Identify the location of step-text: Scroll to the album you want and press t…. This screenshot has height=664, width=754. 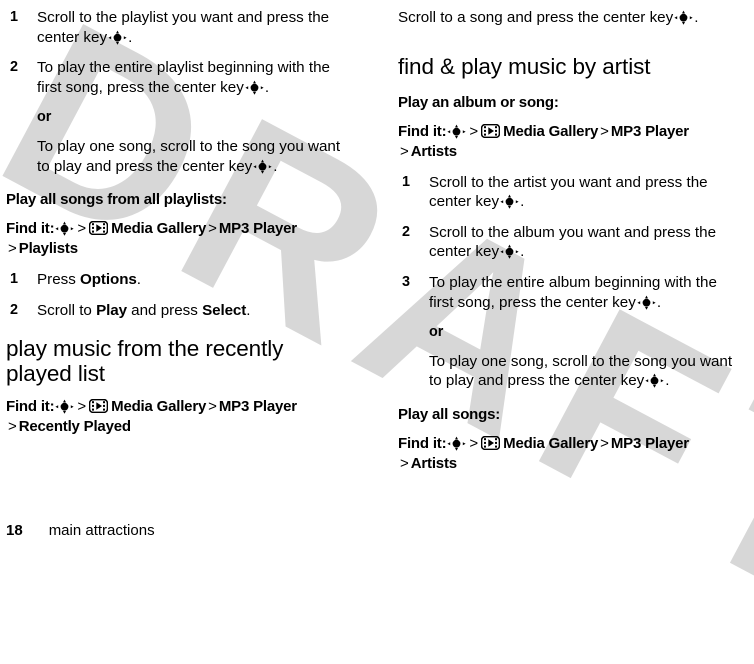
(583, 242).